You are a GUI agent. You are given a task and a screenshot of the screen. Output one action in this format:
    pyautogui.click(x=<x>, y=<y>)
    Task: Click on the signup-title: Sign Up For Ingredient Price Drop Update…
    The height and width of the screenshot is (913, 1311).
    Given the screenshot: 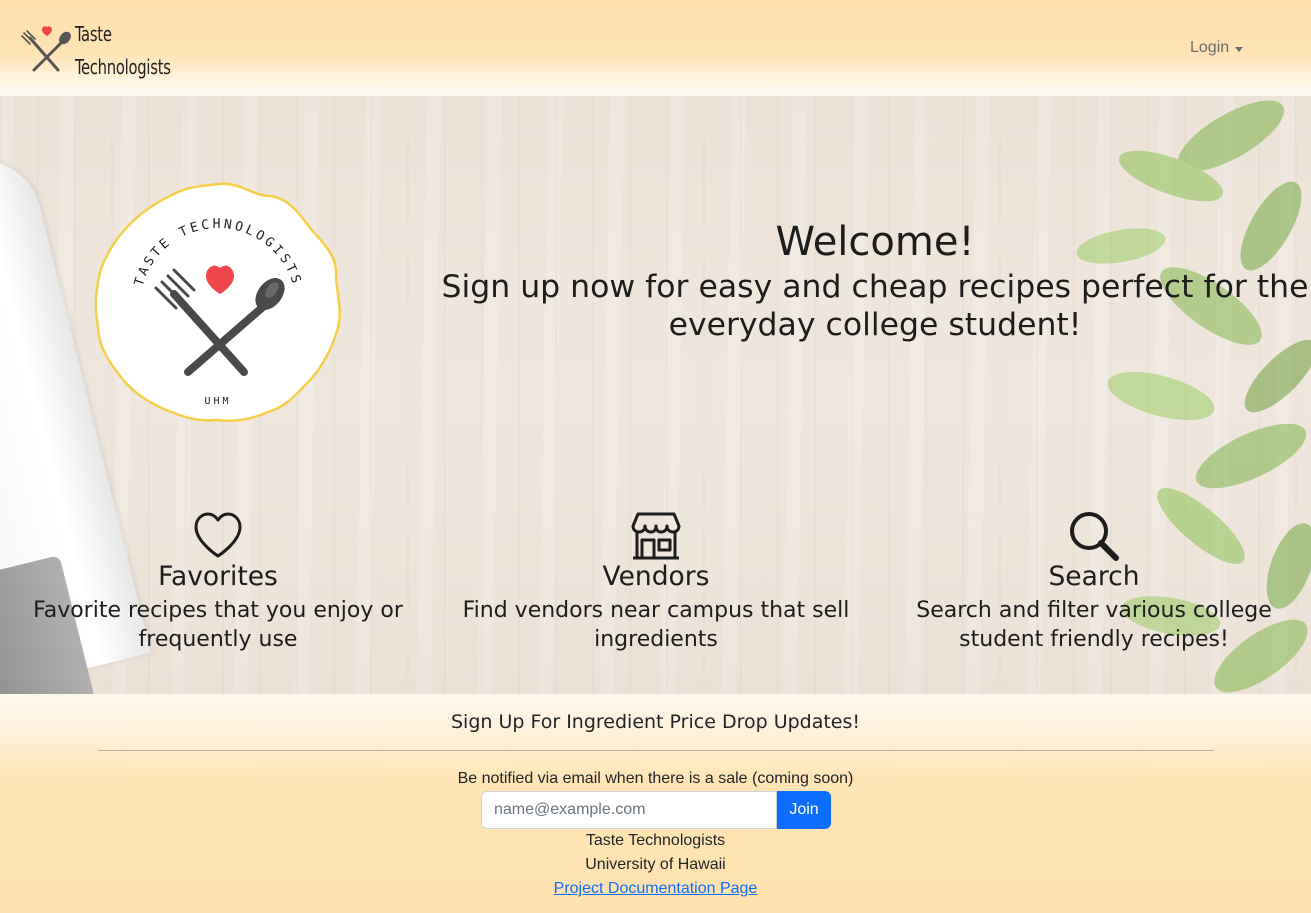 What is the action you would take?
    pyautogui.click(x=655, y=722)
    